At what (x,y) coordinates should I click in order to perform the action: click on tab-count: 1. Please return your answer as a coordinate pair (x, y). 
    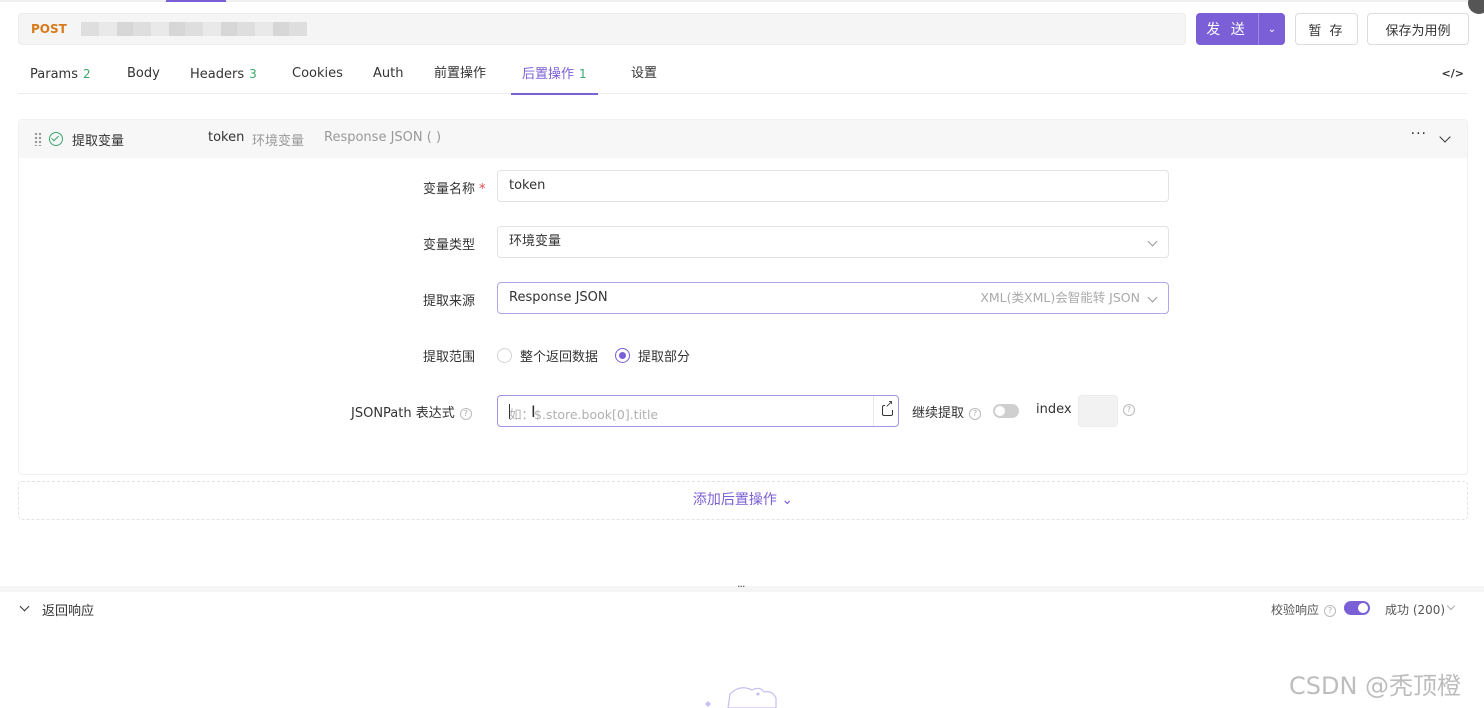
    Looking at the image, I should click on (583, 74).